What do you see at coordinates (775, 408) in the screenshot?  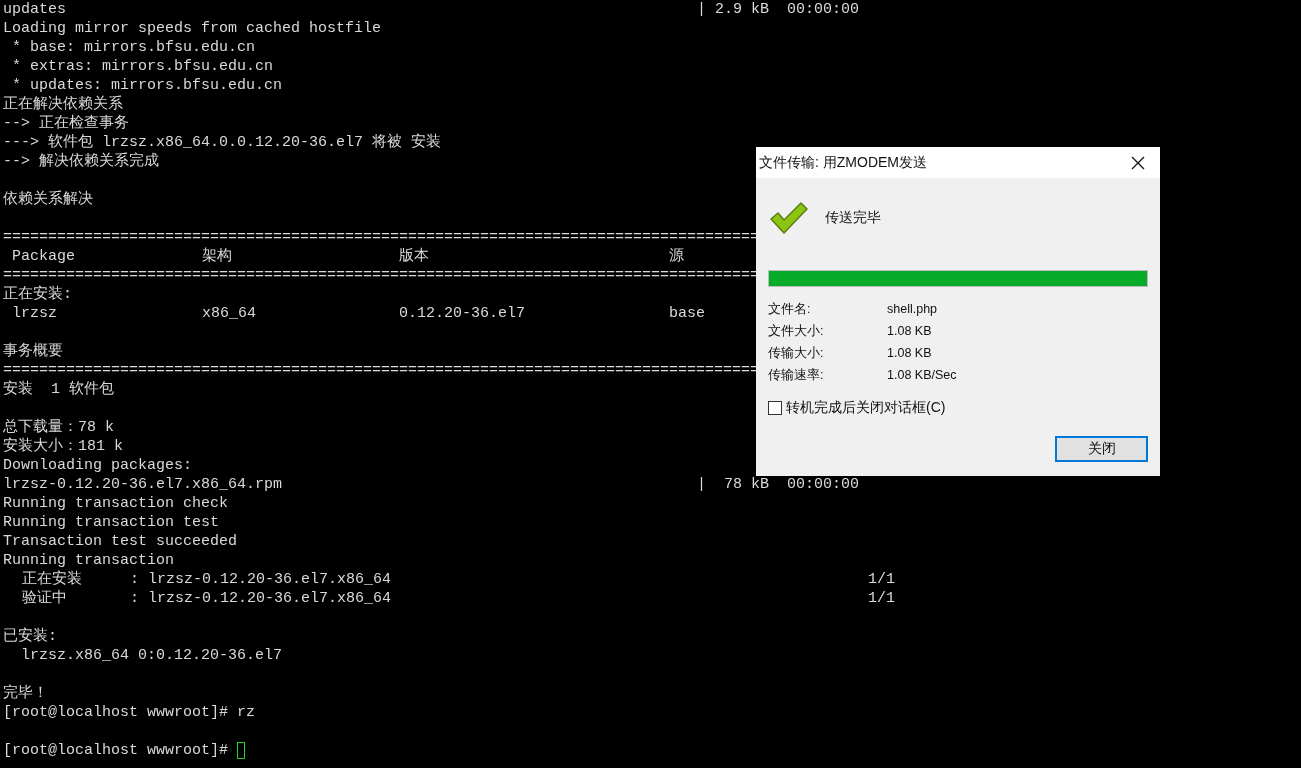 I see `checkbox` at bounding box center [775, 408].